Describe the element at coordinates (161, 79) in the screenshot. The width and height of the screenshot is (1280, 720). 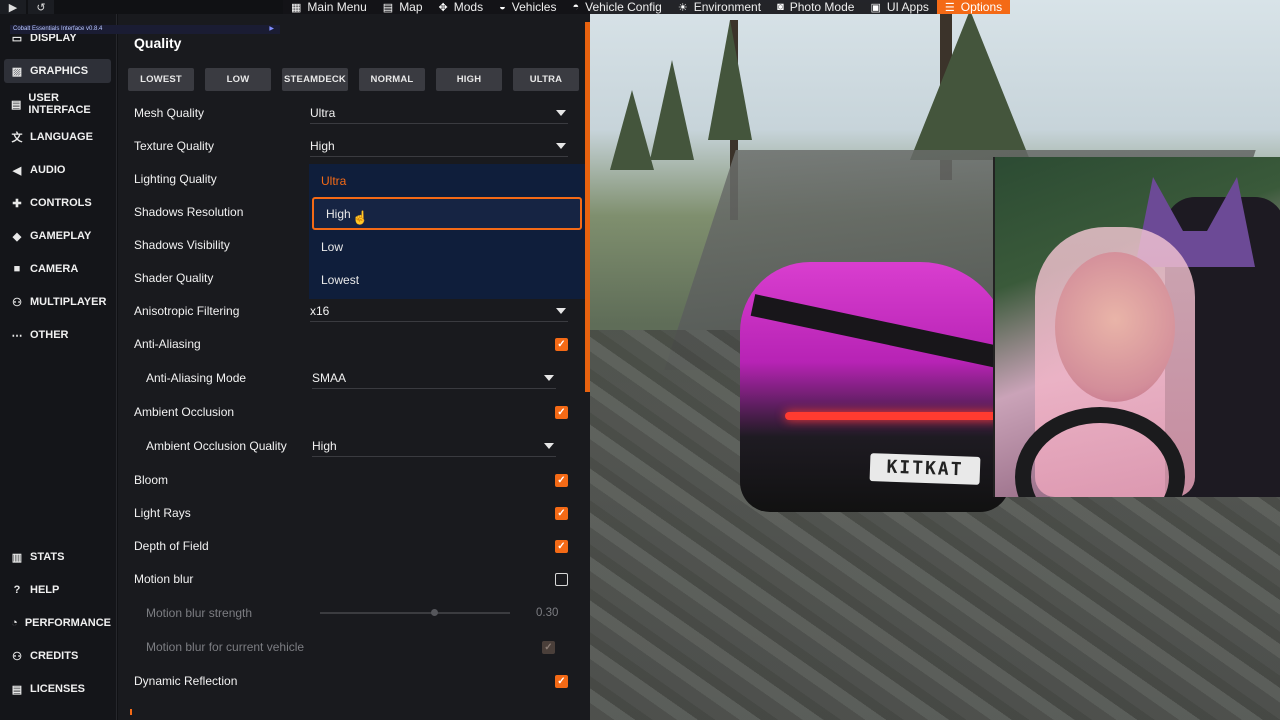
I see `preset-lowest-button: LOWEST` at that location.